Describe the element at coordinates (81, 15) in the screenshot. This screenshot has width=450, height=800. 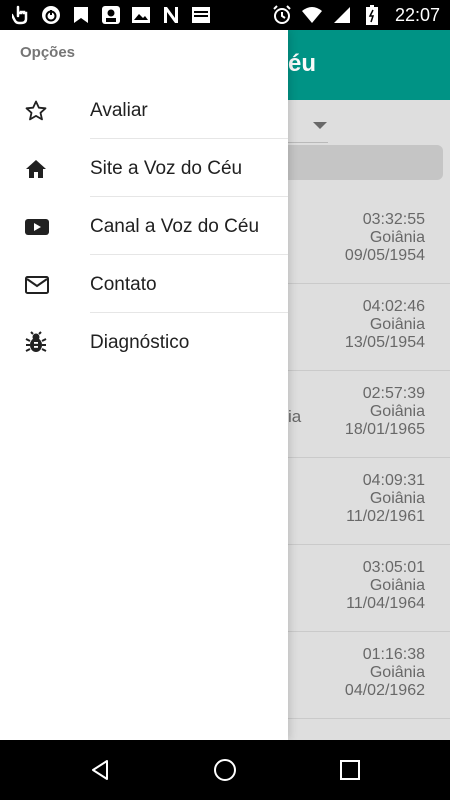
I see `bookmark-icon` at that location.